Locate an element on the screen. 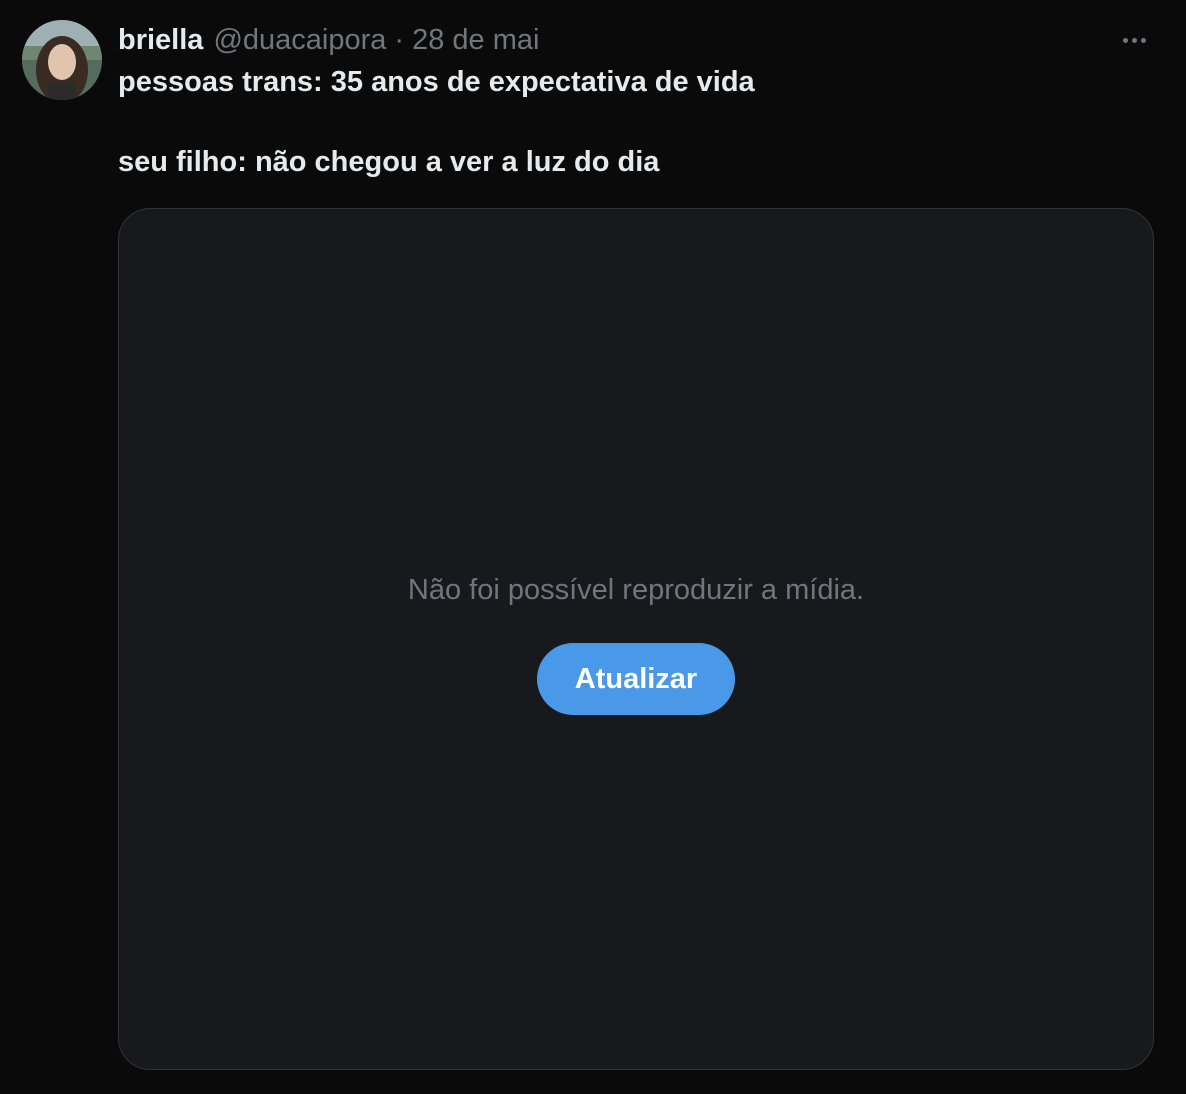 Image resolution: width=1186 pixels, height=1094 pixels. user-handle: @duacaipora is located at coordinates (299, 40).